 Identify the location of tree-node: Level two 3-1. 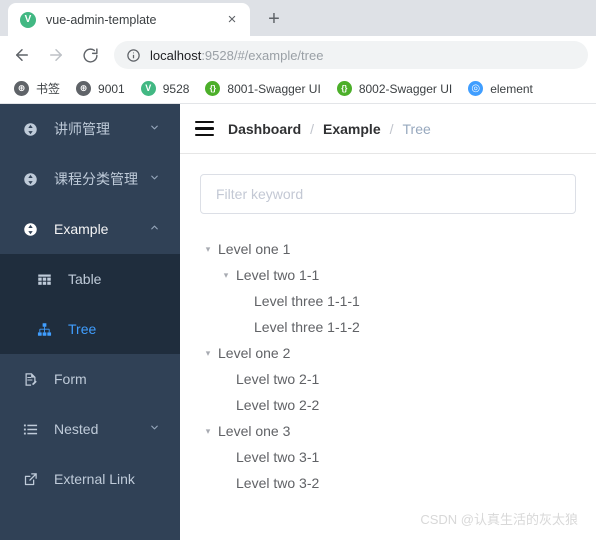
(388, 457).